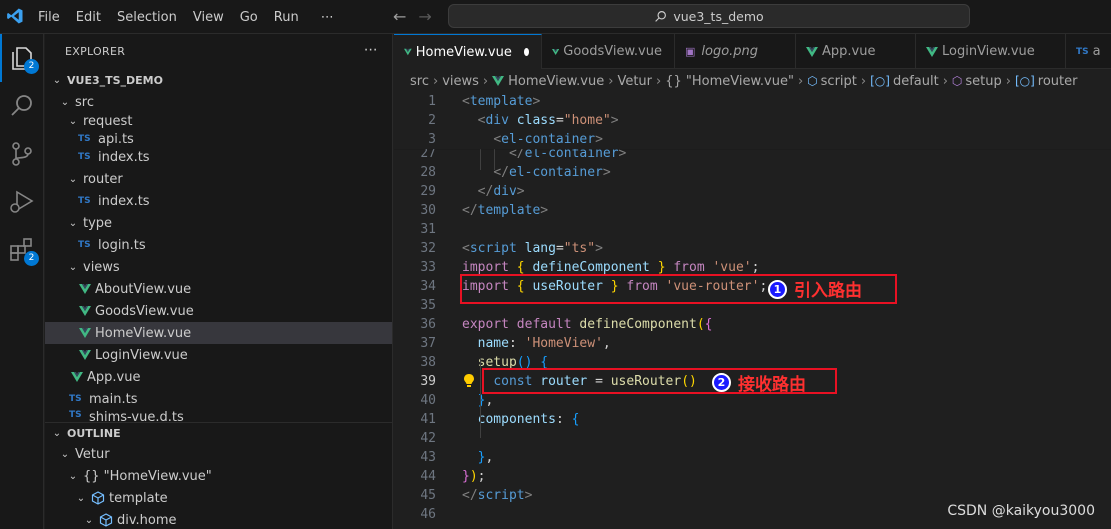  Describe the element at coordinates (218, 157) in the screenshot. I see `tree-file-request-index: TS index.ts` at that location.